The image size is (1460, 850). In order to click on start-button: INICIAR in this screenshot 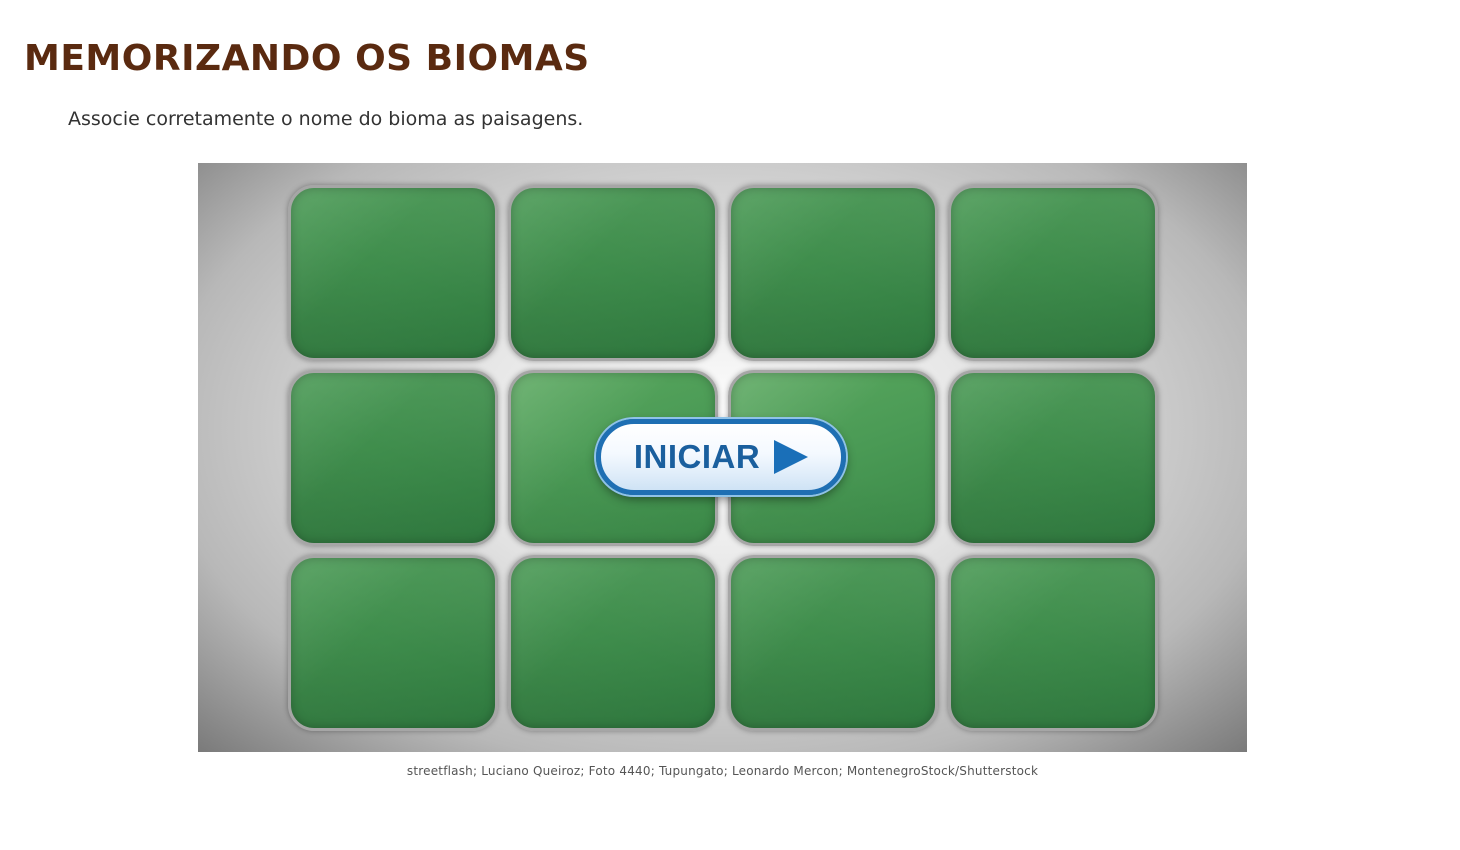, I will do `click(721, 457)`.